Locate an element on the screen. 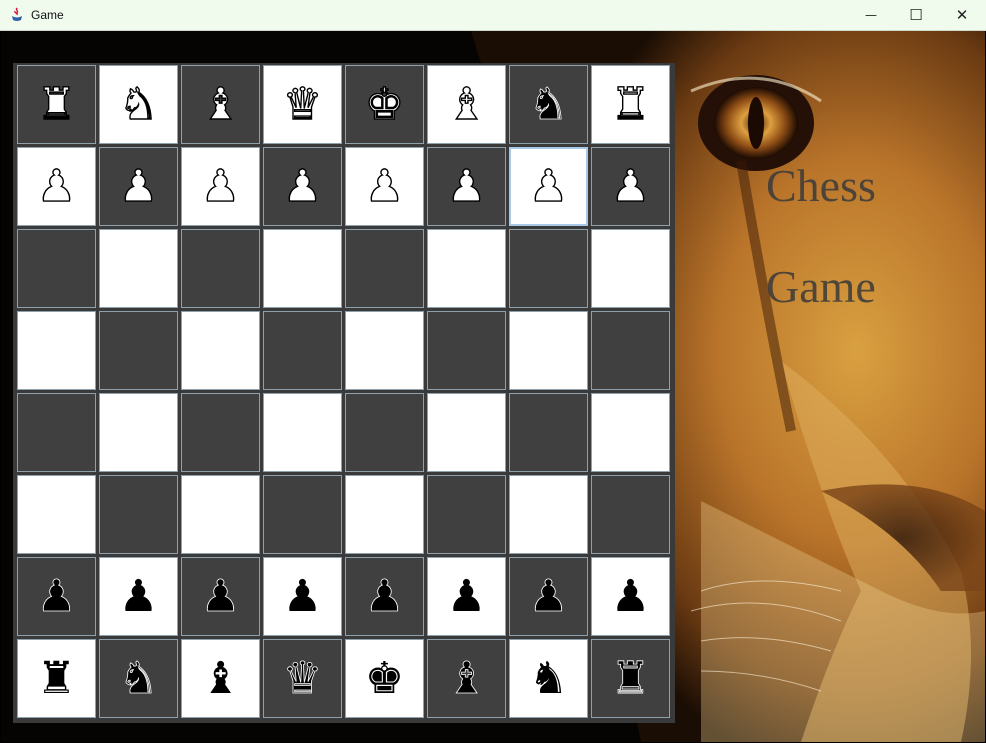 Image resolution: width=986 pixels, height=743 pixels. square-a7: ♟ is located at coordinates (56, 186).